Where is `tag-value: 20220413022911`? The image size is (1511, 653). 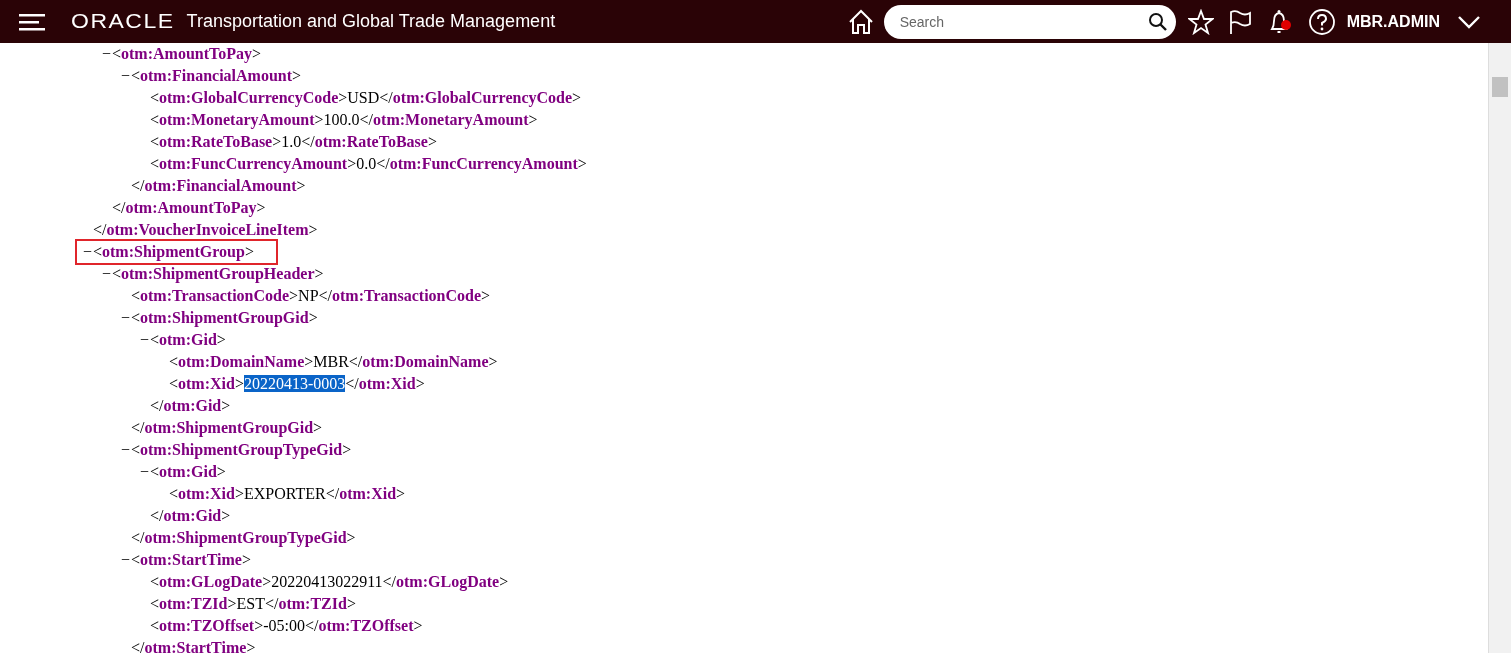 tag-value: 20220413022911 is located at coordinates (327, 581).